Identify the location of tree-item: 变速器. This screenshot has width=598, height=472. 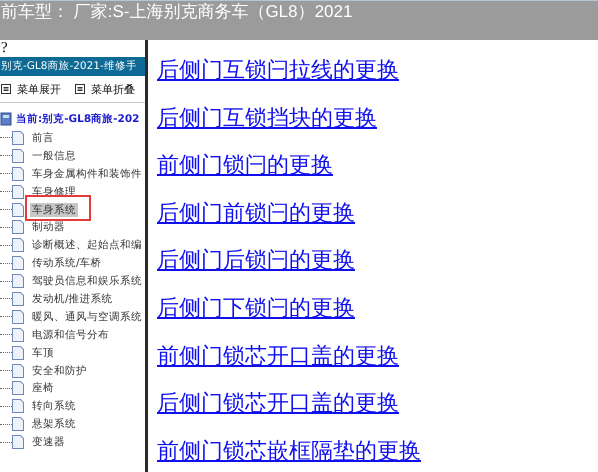
(48, 442).